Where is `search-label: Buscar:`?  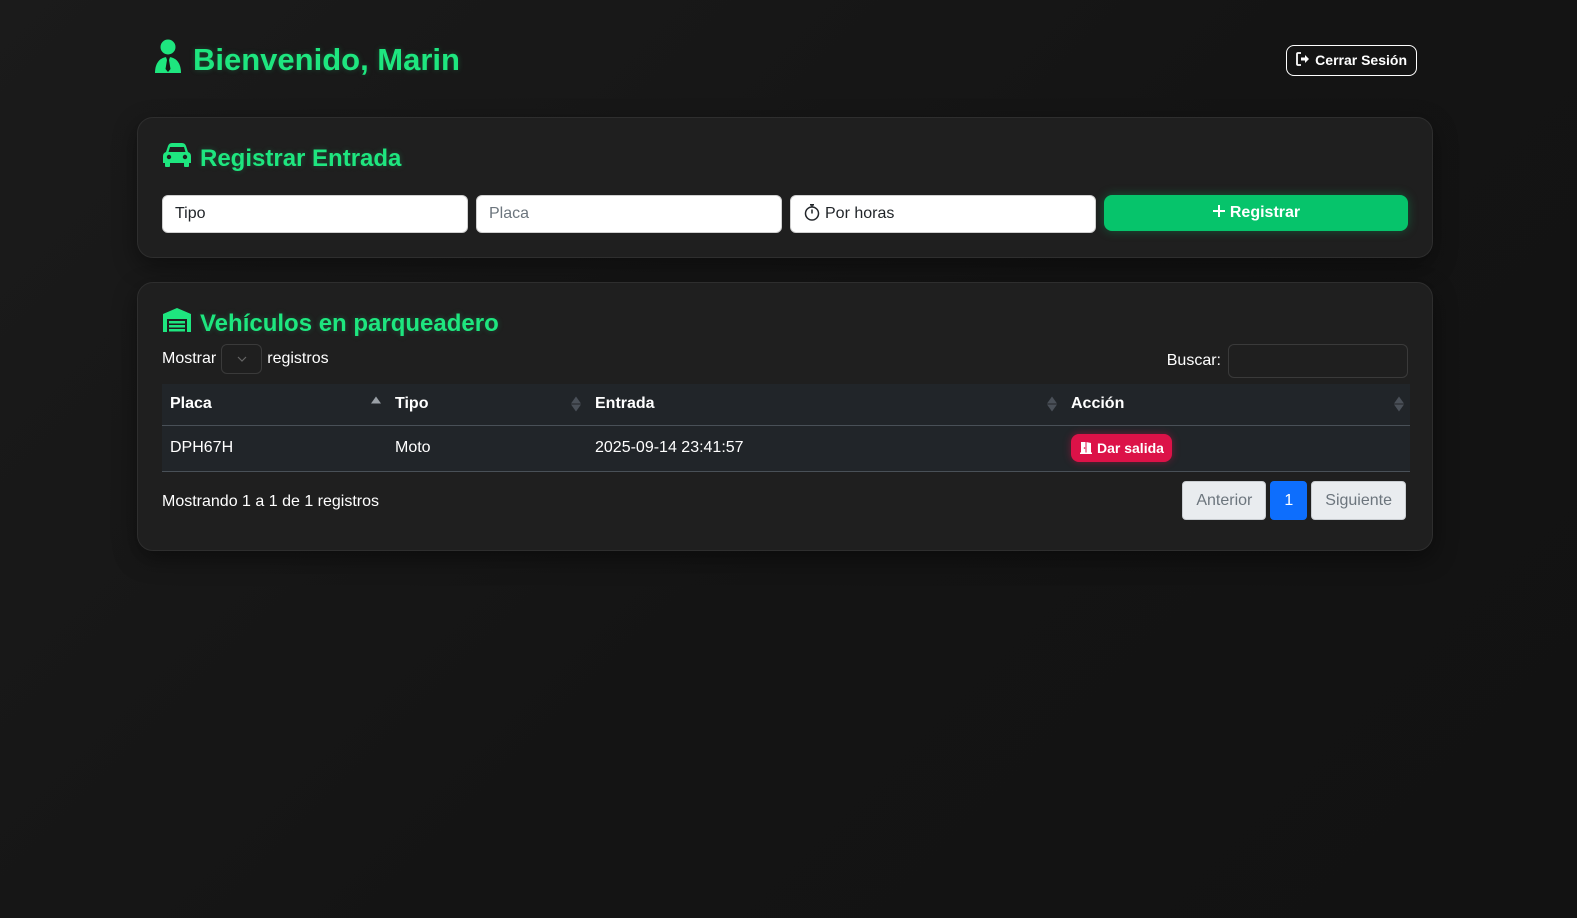 search-label: Buscar: is located at coordinates (1193, 360).